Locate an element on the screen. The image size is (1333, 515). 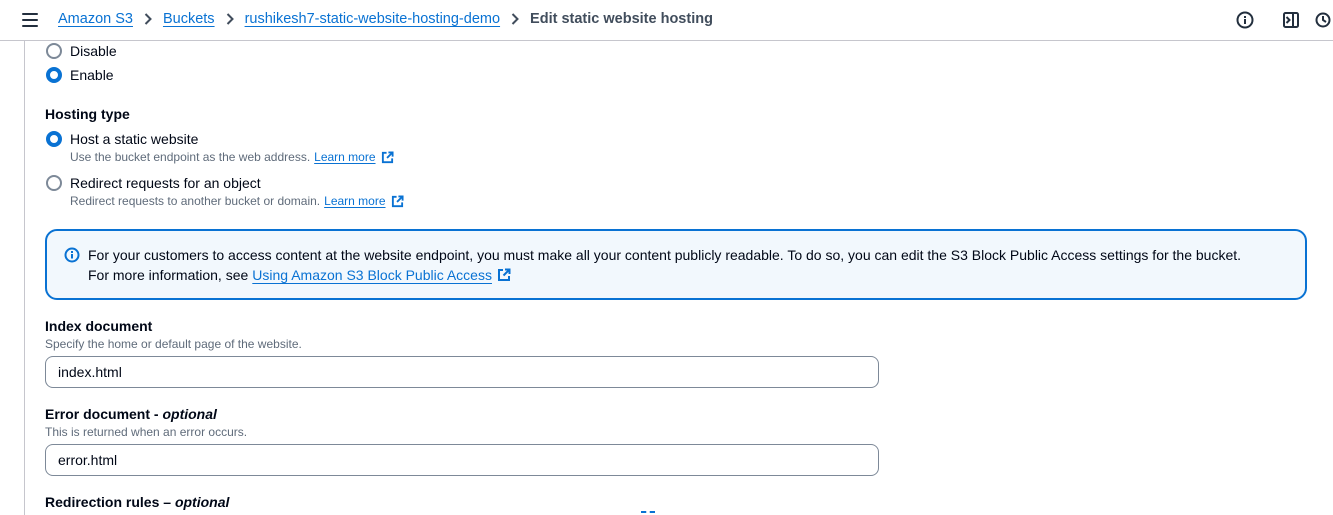
radio-label: Enable is located at coordinates (92, 75).